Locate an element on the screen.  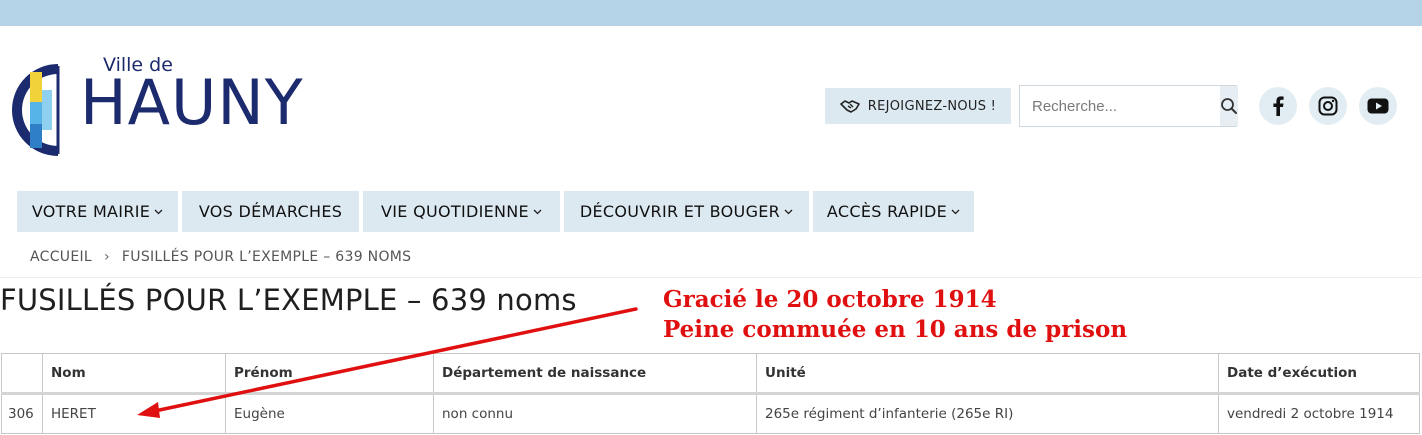
top-banner is located at coordinates (711, 13).